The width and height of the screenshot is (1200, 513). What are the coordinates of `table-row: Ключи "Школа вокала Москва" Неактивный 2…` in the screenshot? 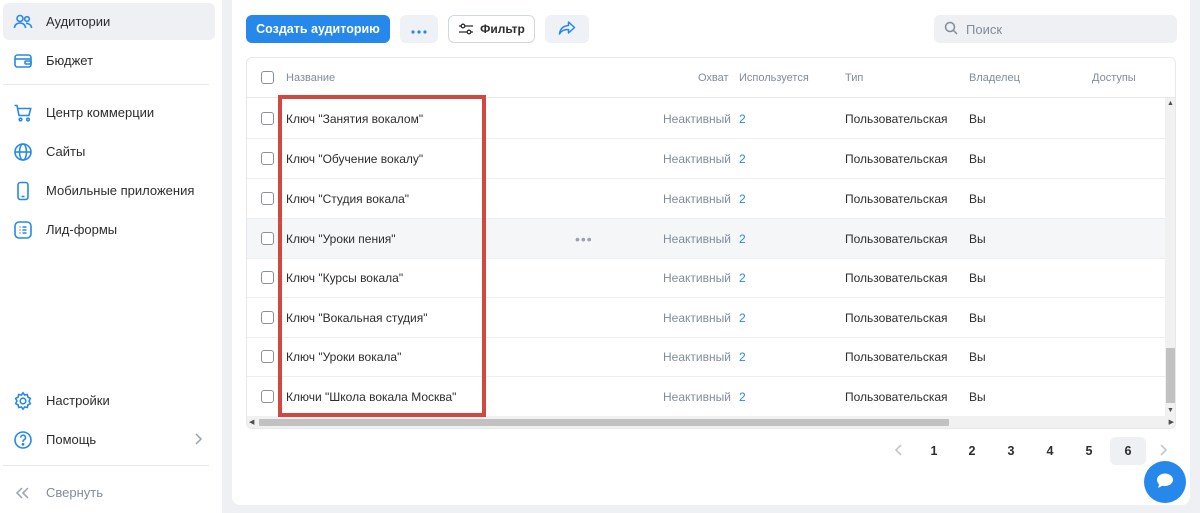 It's located at (706, 397).